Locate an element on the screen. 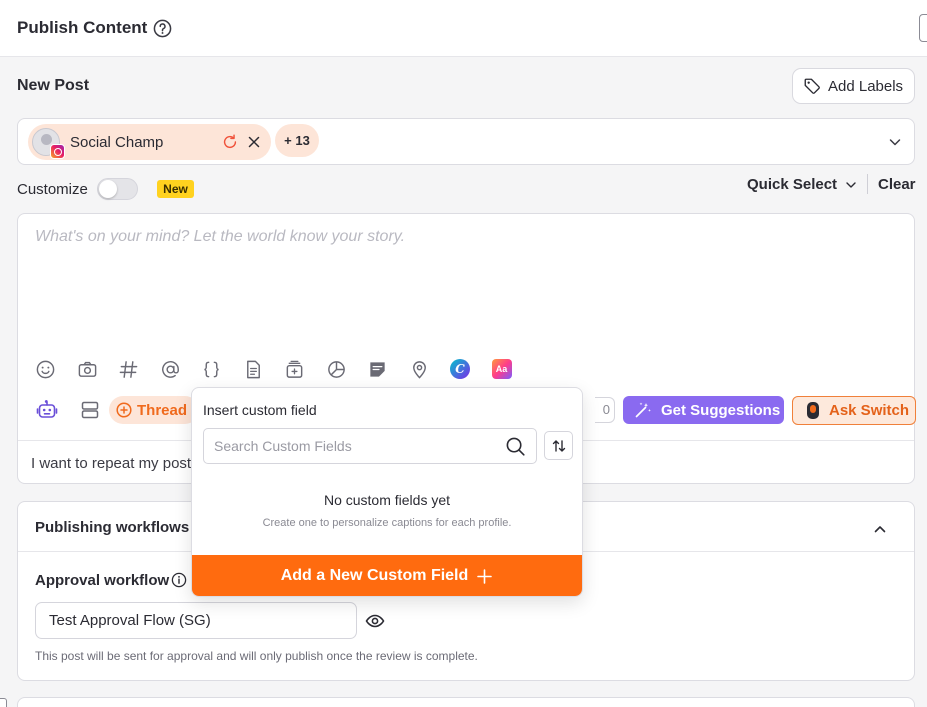  thread-button: Thread is located at coordinates (154, 410).